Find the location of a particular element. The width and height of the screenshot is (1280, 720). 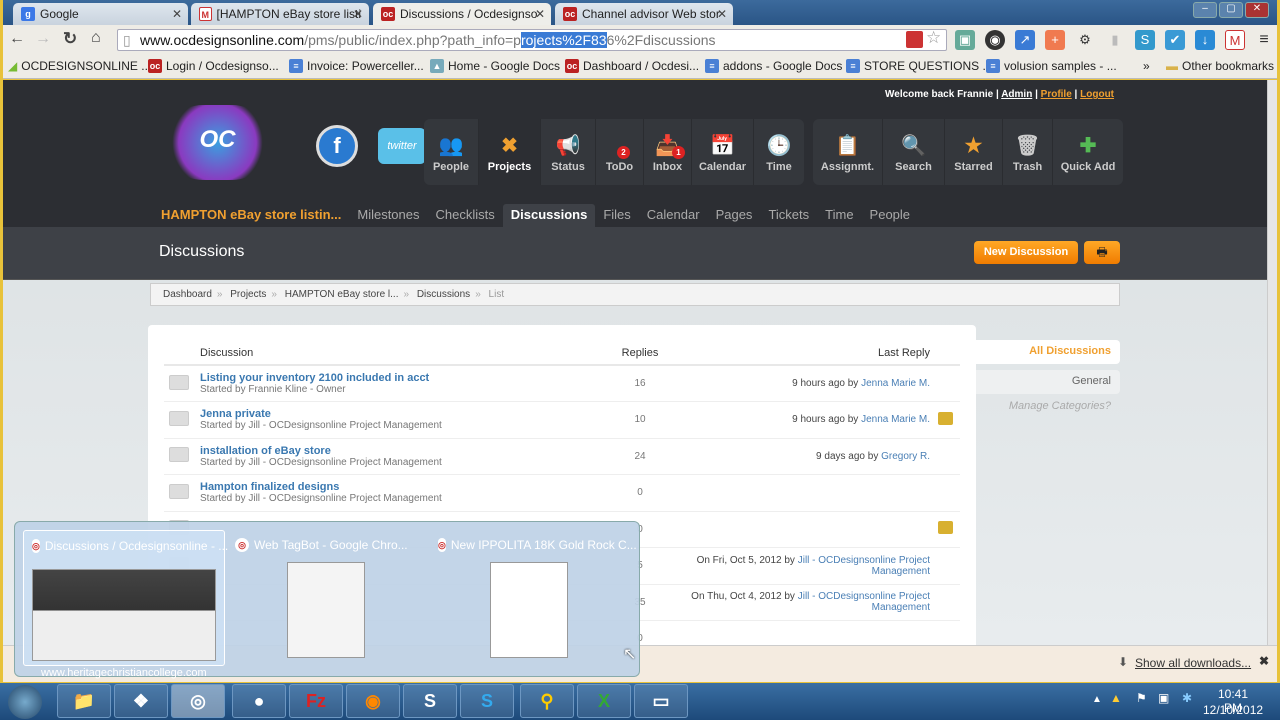

breadcrumb-projects: Projects is located at coordinates (248, 294).